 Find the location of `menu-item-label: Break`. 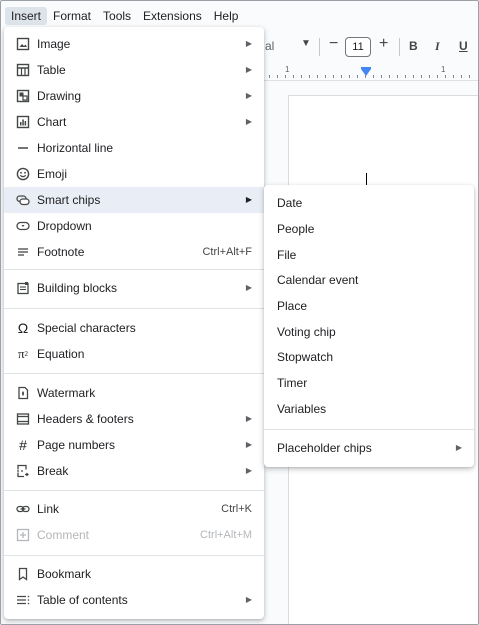

menu-item-label: Break is located at coordinates (53, 471).